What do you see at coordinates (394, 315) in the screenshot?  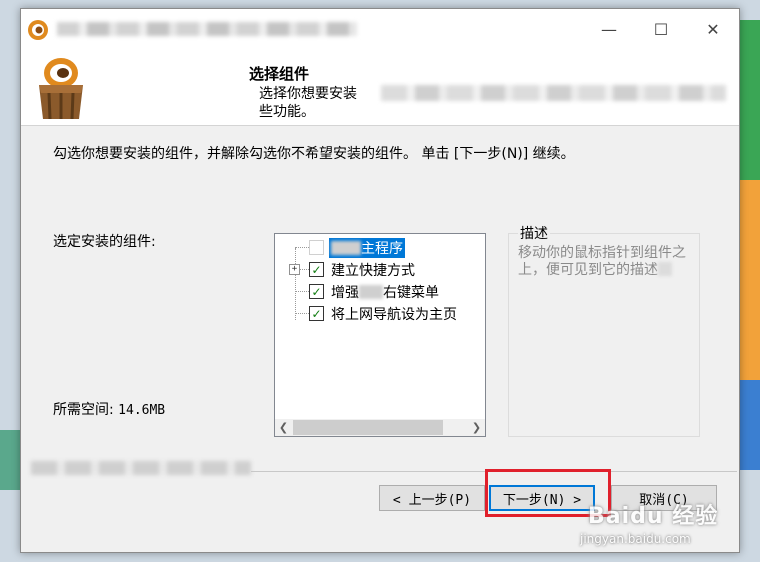 I see `homepage-label: 将上网导航设为主页` at bounding box center [394, 315].